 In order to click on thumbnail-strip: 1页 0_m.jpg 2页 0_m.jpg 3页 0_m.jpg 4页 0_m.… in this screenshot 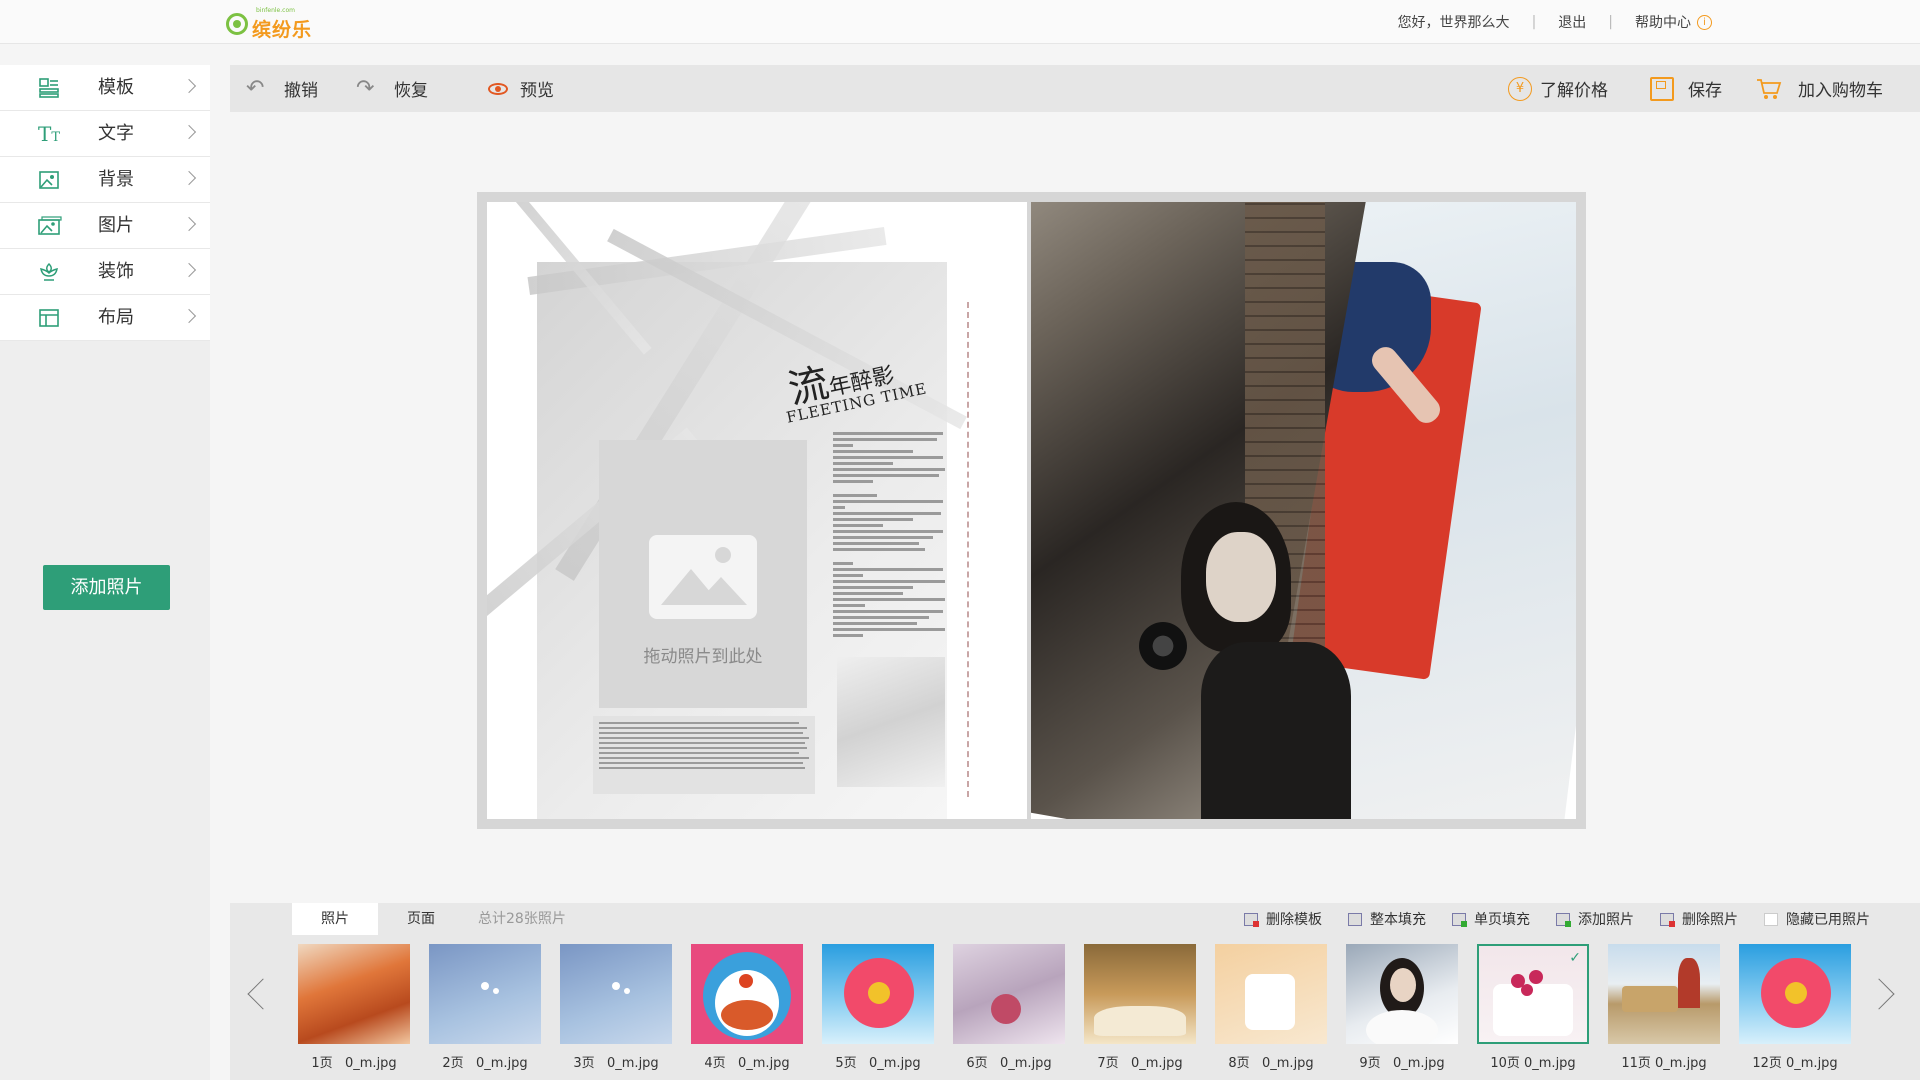, I will do `click(1080, 1009)`.